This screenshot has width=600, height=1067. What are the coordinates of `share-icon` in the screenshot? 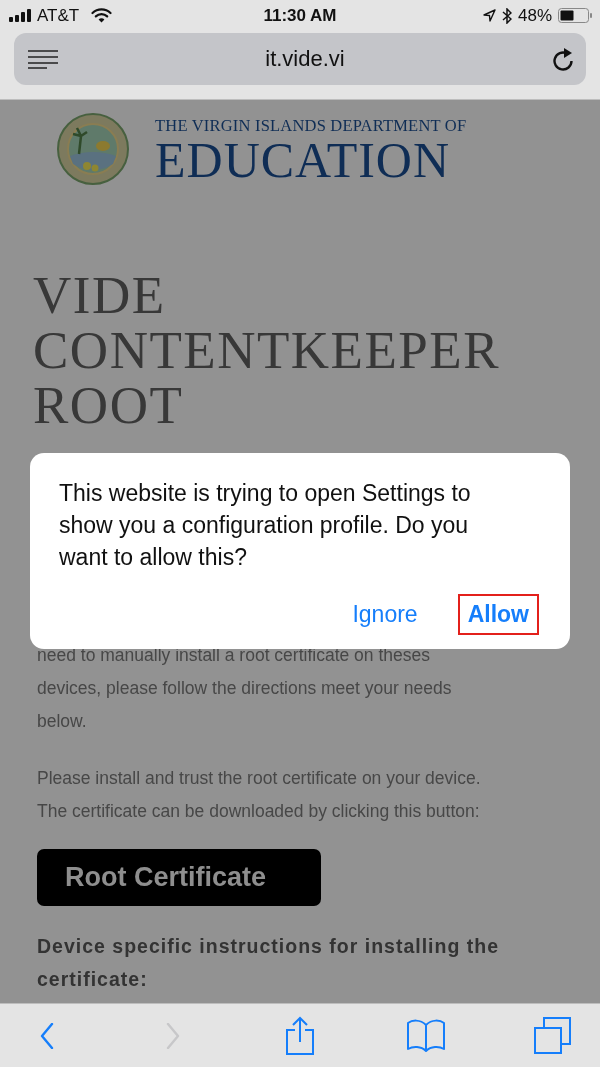 It's located at (299, 1035).